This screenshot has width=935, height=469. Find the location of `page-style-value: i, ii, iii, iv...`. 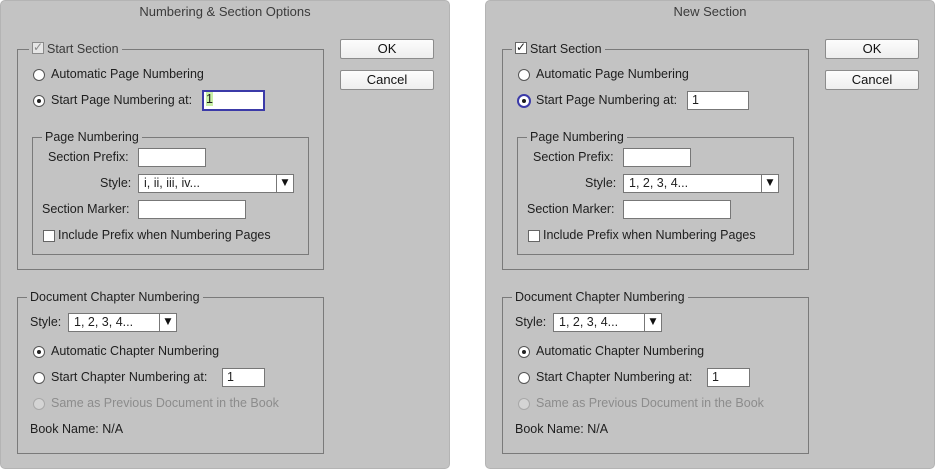

page-style-value: i, ii, iii, iv... is located at coordinates (172, 183).